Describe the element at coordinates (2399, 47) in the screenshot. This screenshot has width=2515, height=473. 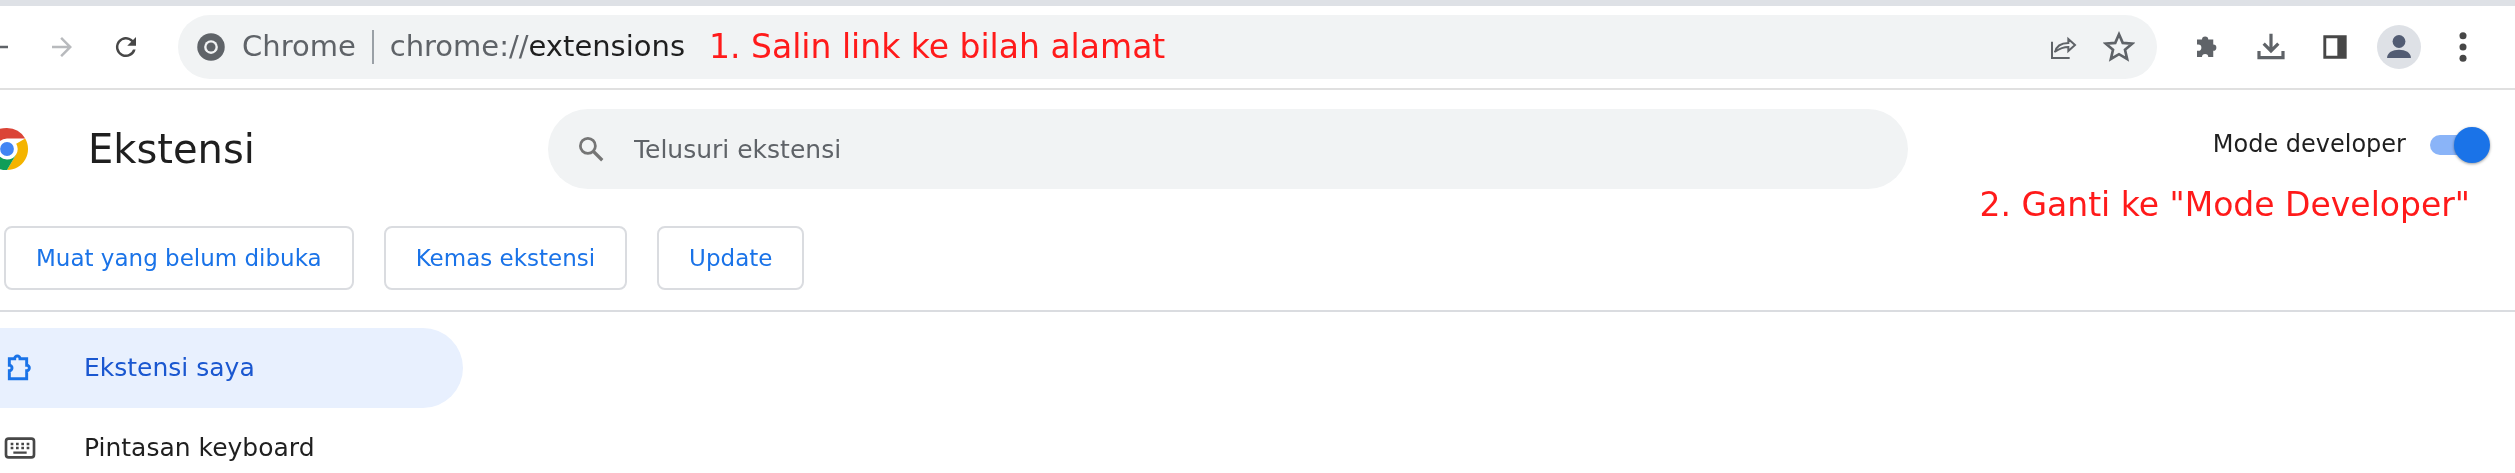
I see `avatar-icon` at that location.